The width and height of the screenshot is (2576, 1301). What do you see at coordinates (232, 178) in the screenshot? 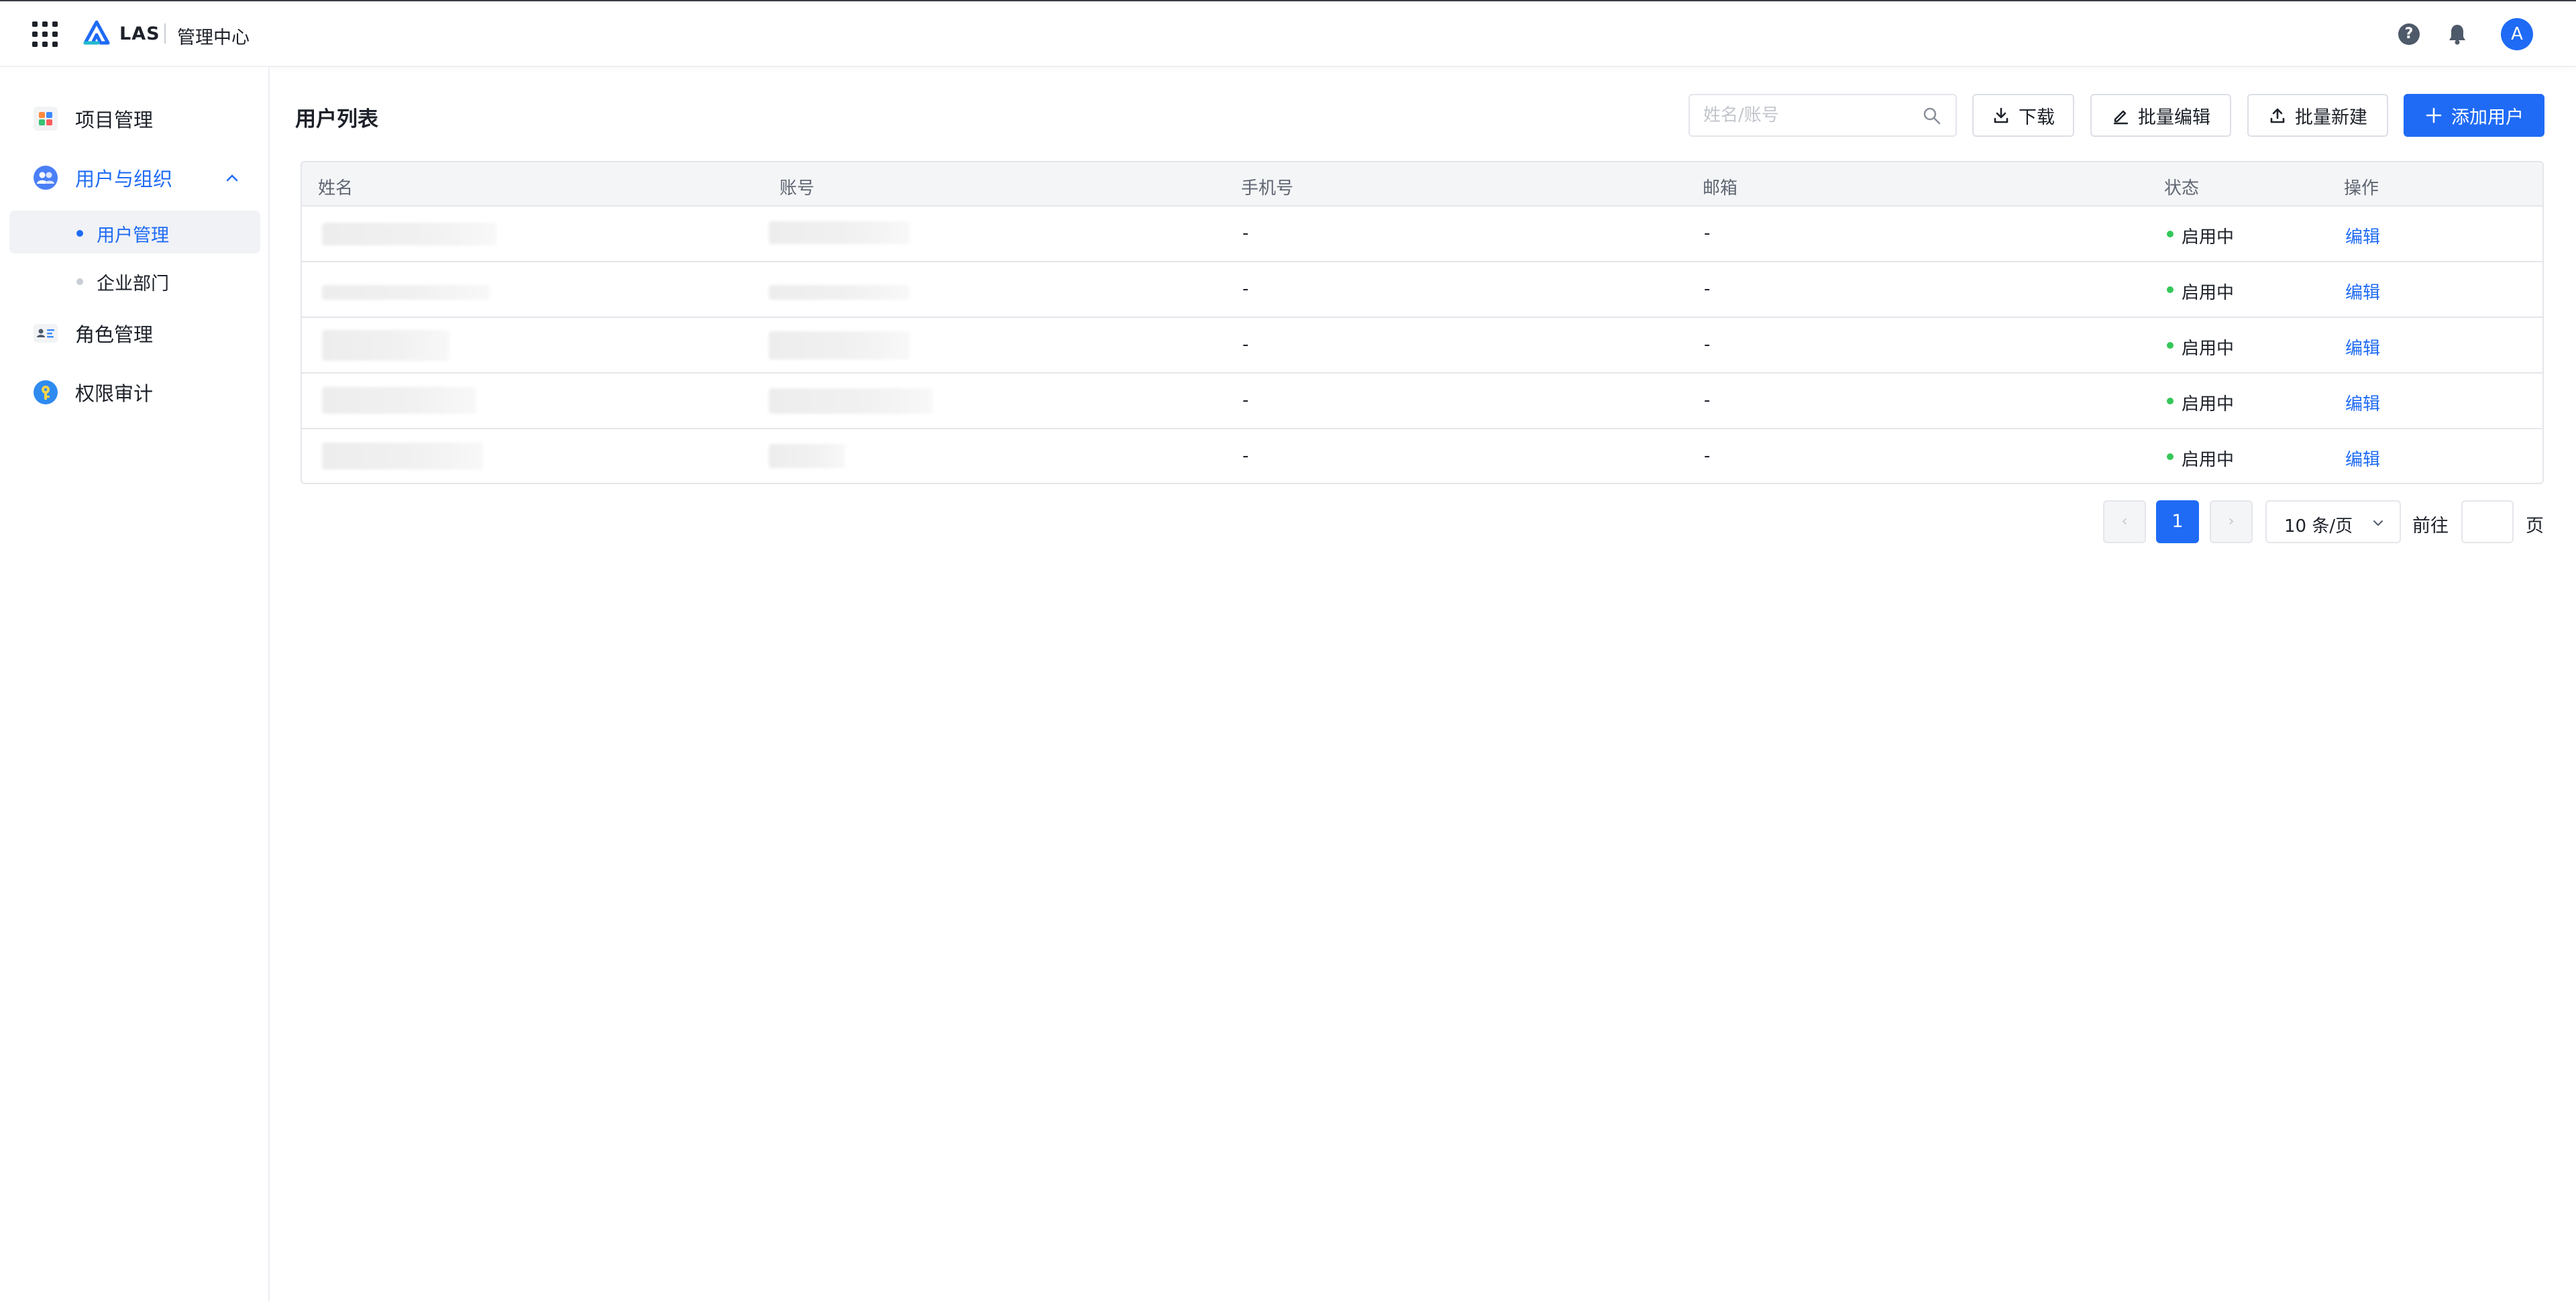
I see `chevron-up-icon` at bounding box center [232, 178].